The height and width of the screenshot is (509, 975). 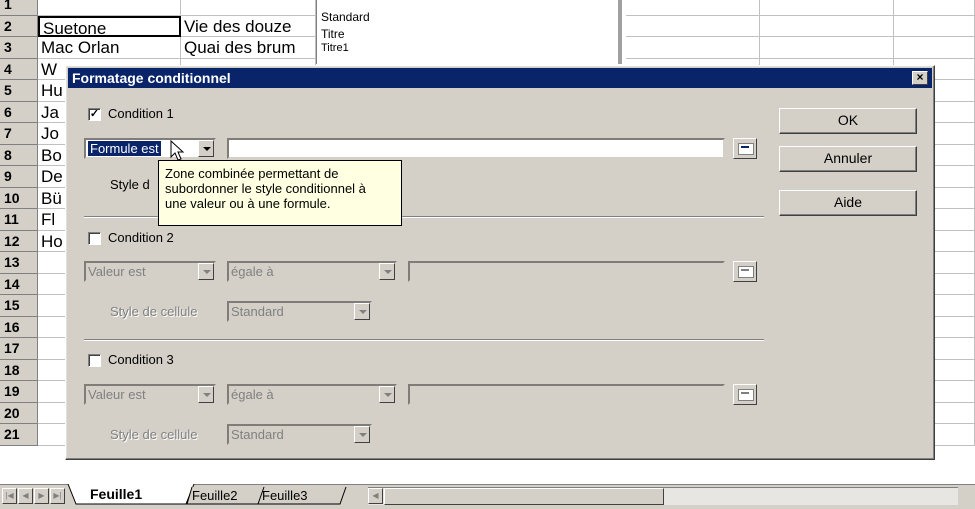 What do you see at coordinates (285, 497) in the screenshot?
I see `tab-feuille3: Feuille3` at bounding box center [285, 497].